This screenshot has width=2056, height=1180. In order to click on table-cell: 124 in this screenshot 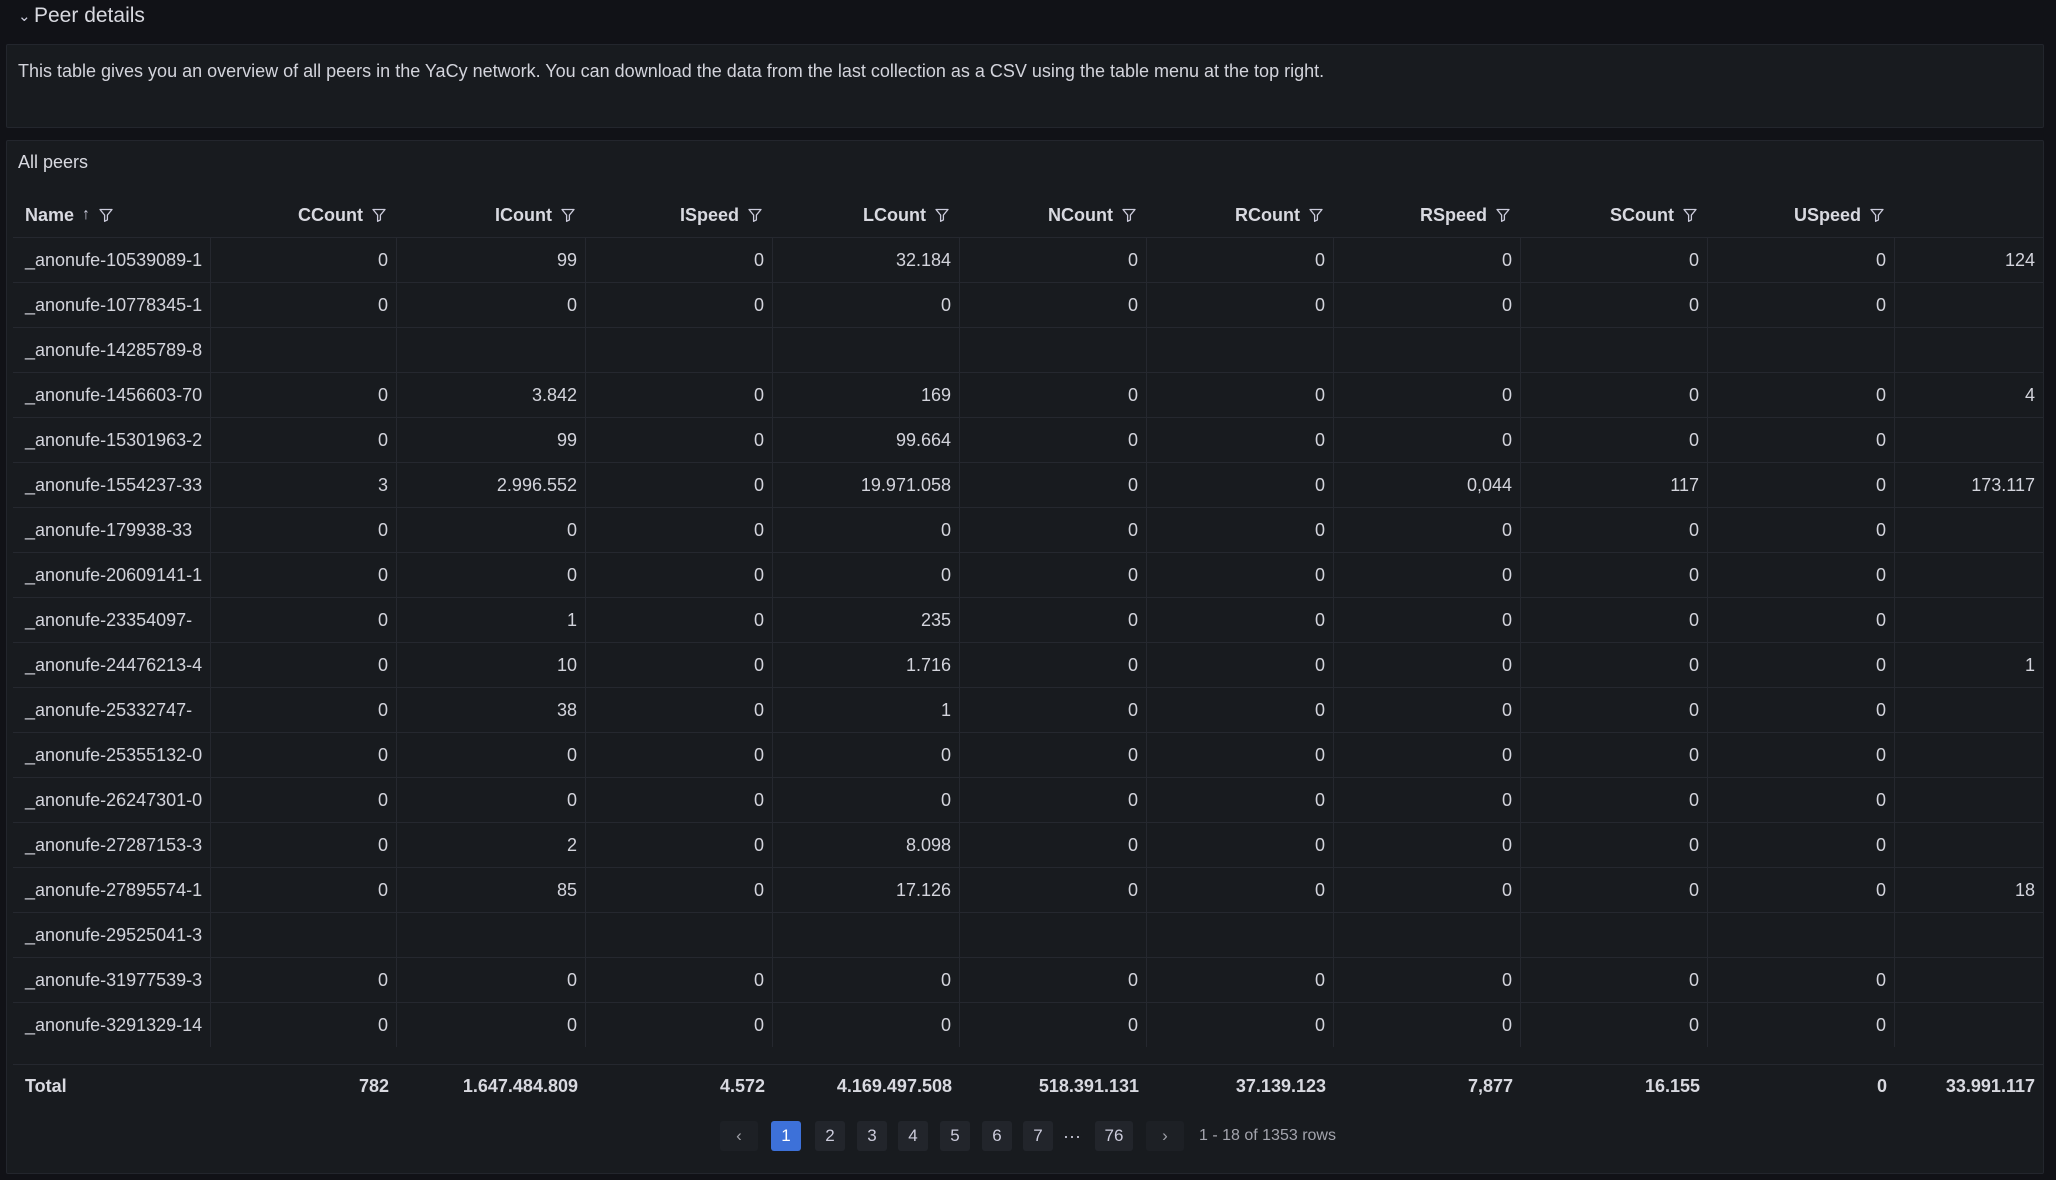, I will do `click(2019, 259)`.